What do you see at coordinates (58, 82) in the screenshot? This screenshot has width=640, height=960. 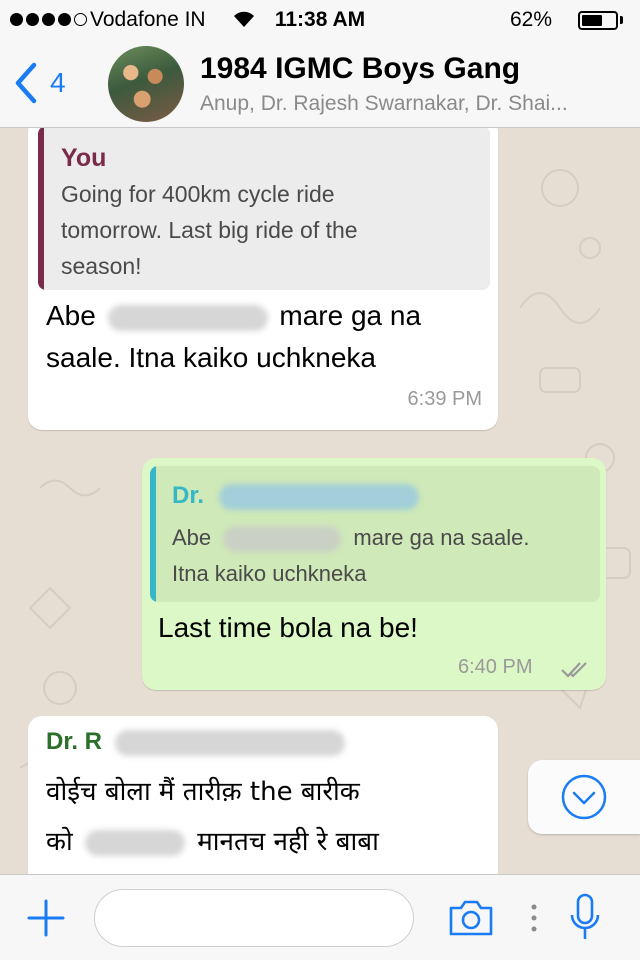 I see `unread-count: 4` at bounding box center [58, 82].